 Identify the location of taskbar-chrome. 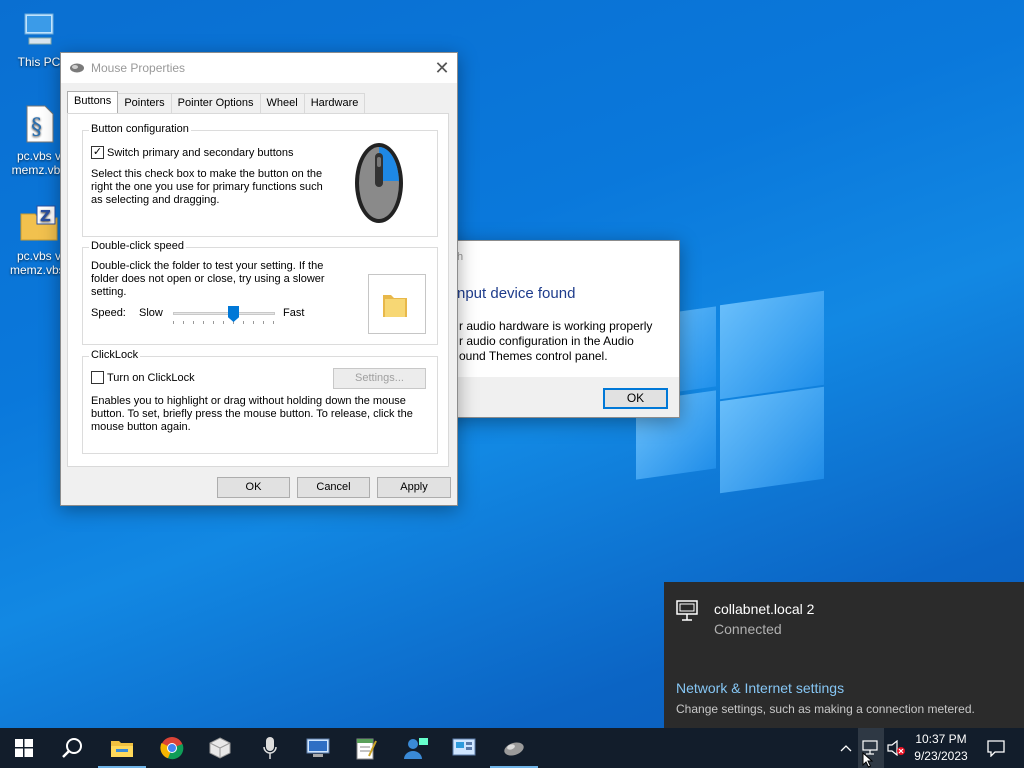
(172, 748).